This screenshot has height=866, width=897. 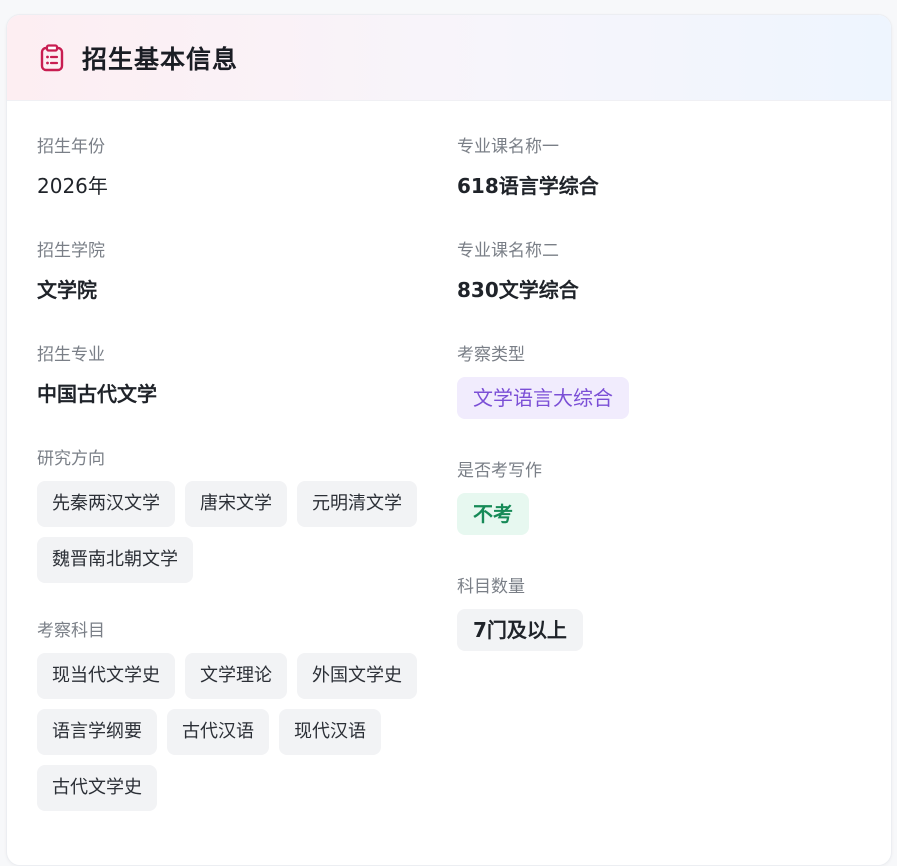 I want to click on field-label: 专业课名称一, so click(x=508, y=147).